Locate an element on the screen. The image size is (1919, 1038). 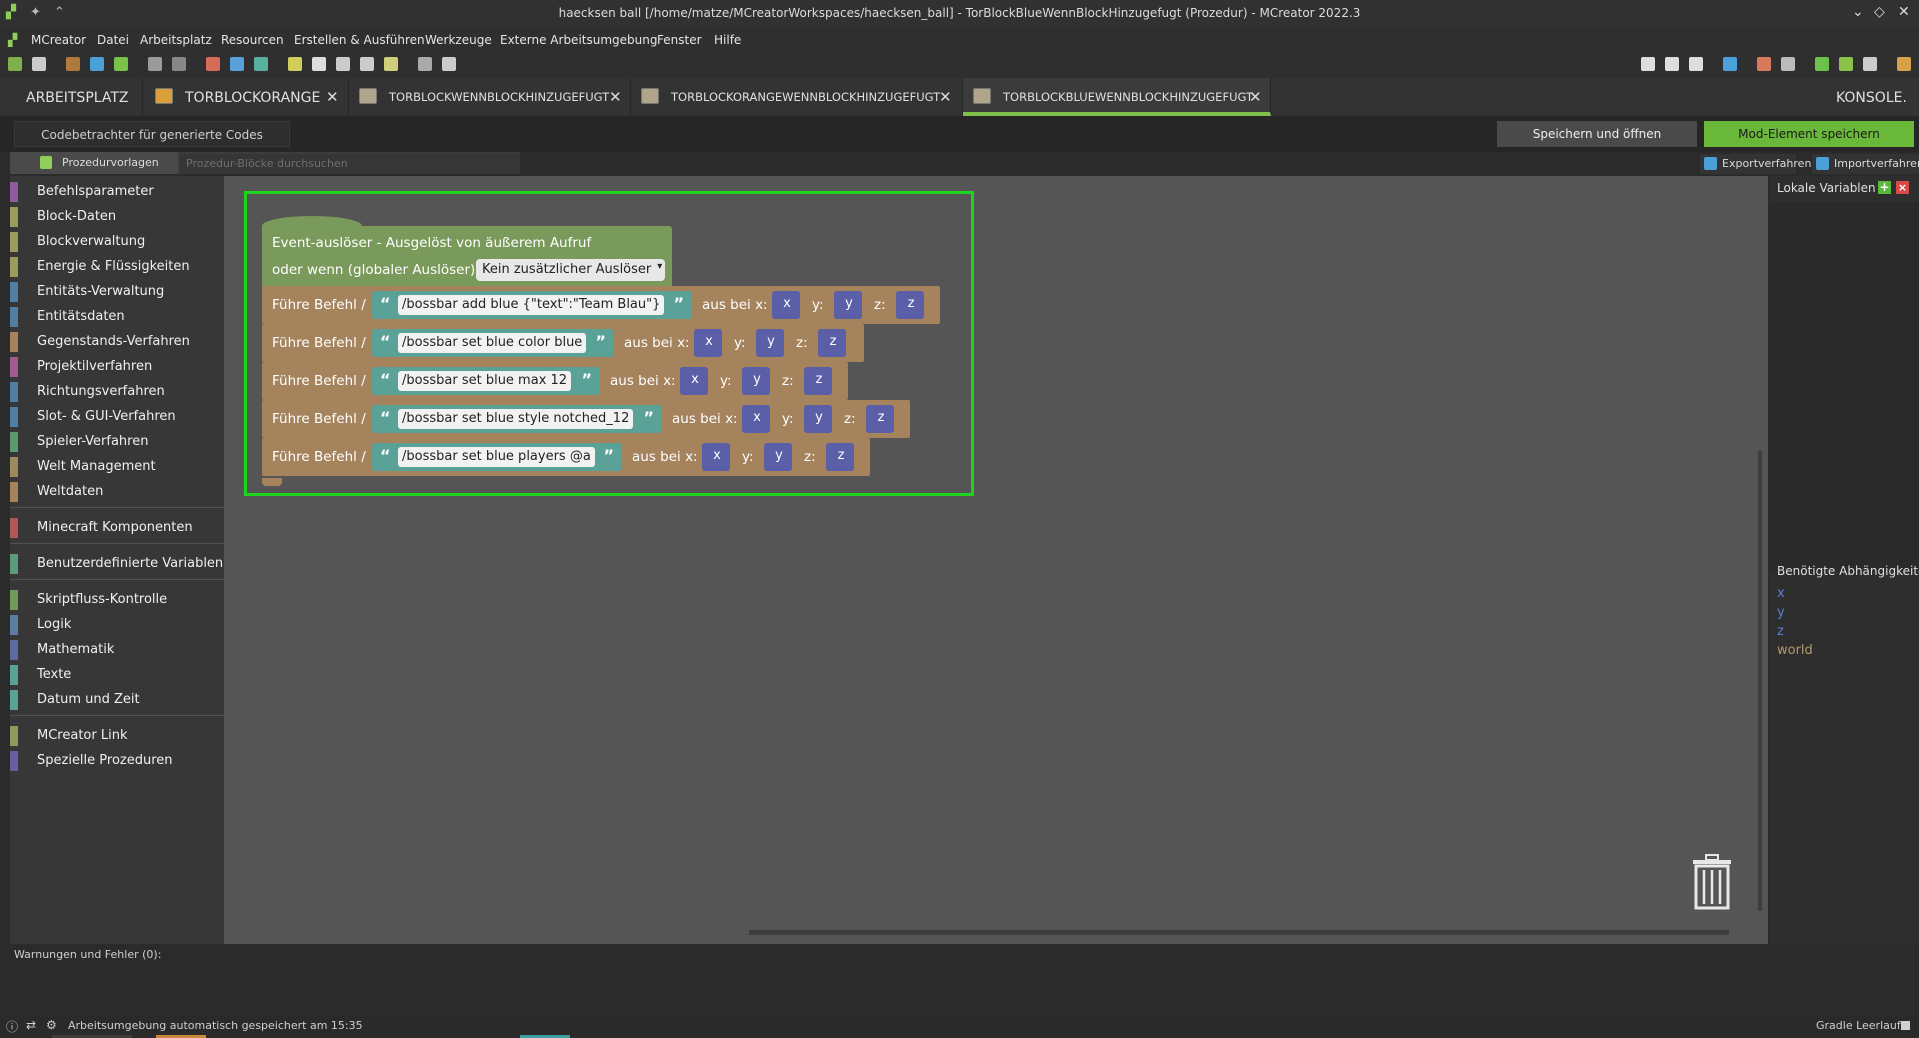
block-search-input: Prozedur-Blöcke durchsuchen is located at coordinates (350, 164).